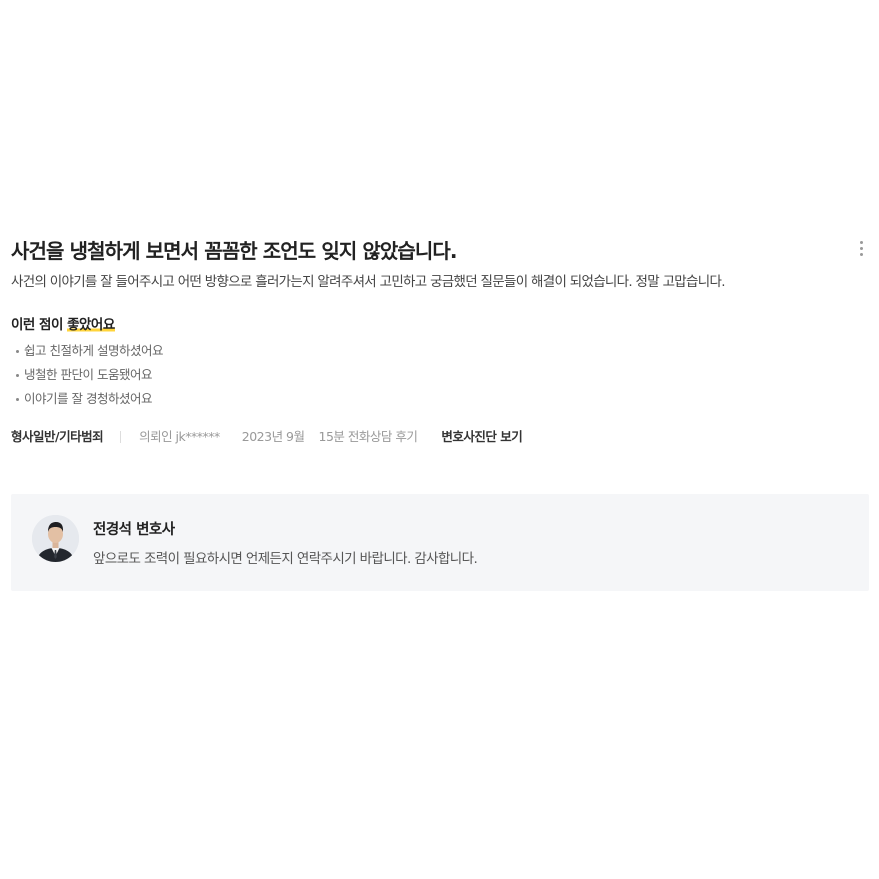  What do you see at coordinates (121, 437) in the screenshot?
I see `meta-divider` at bounding box center [121, 437].